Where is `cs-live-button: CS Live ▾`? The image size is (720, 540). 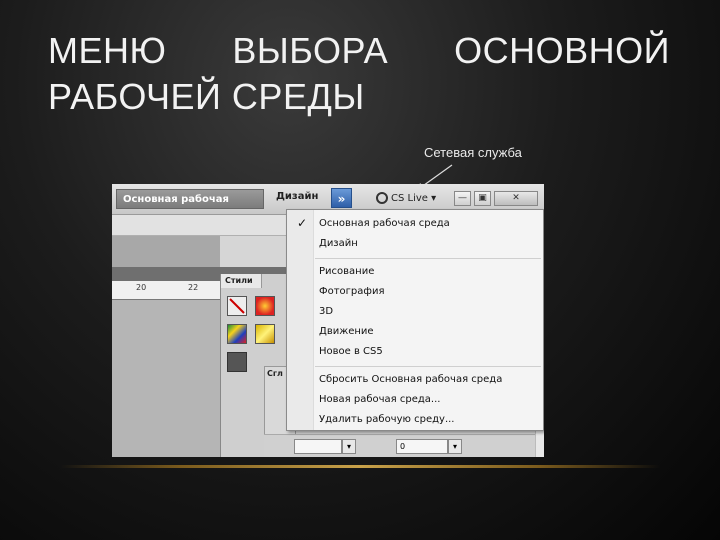
cs-live-button: CS Live ▾ is located at coordinates (406, 199).